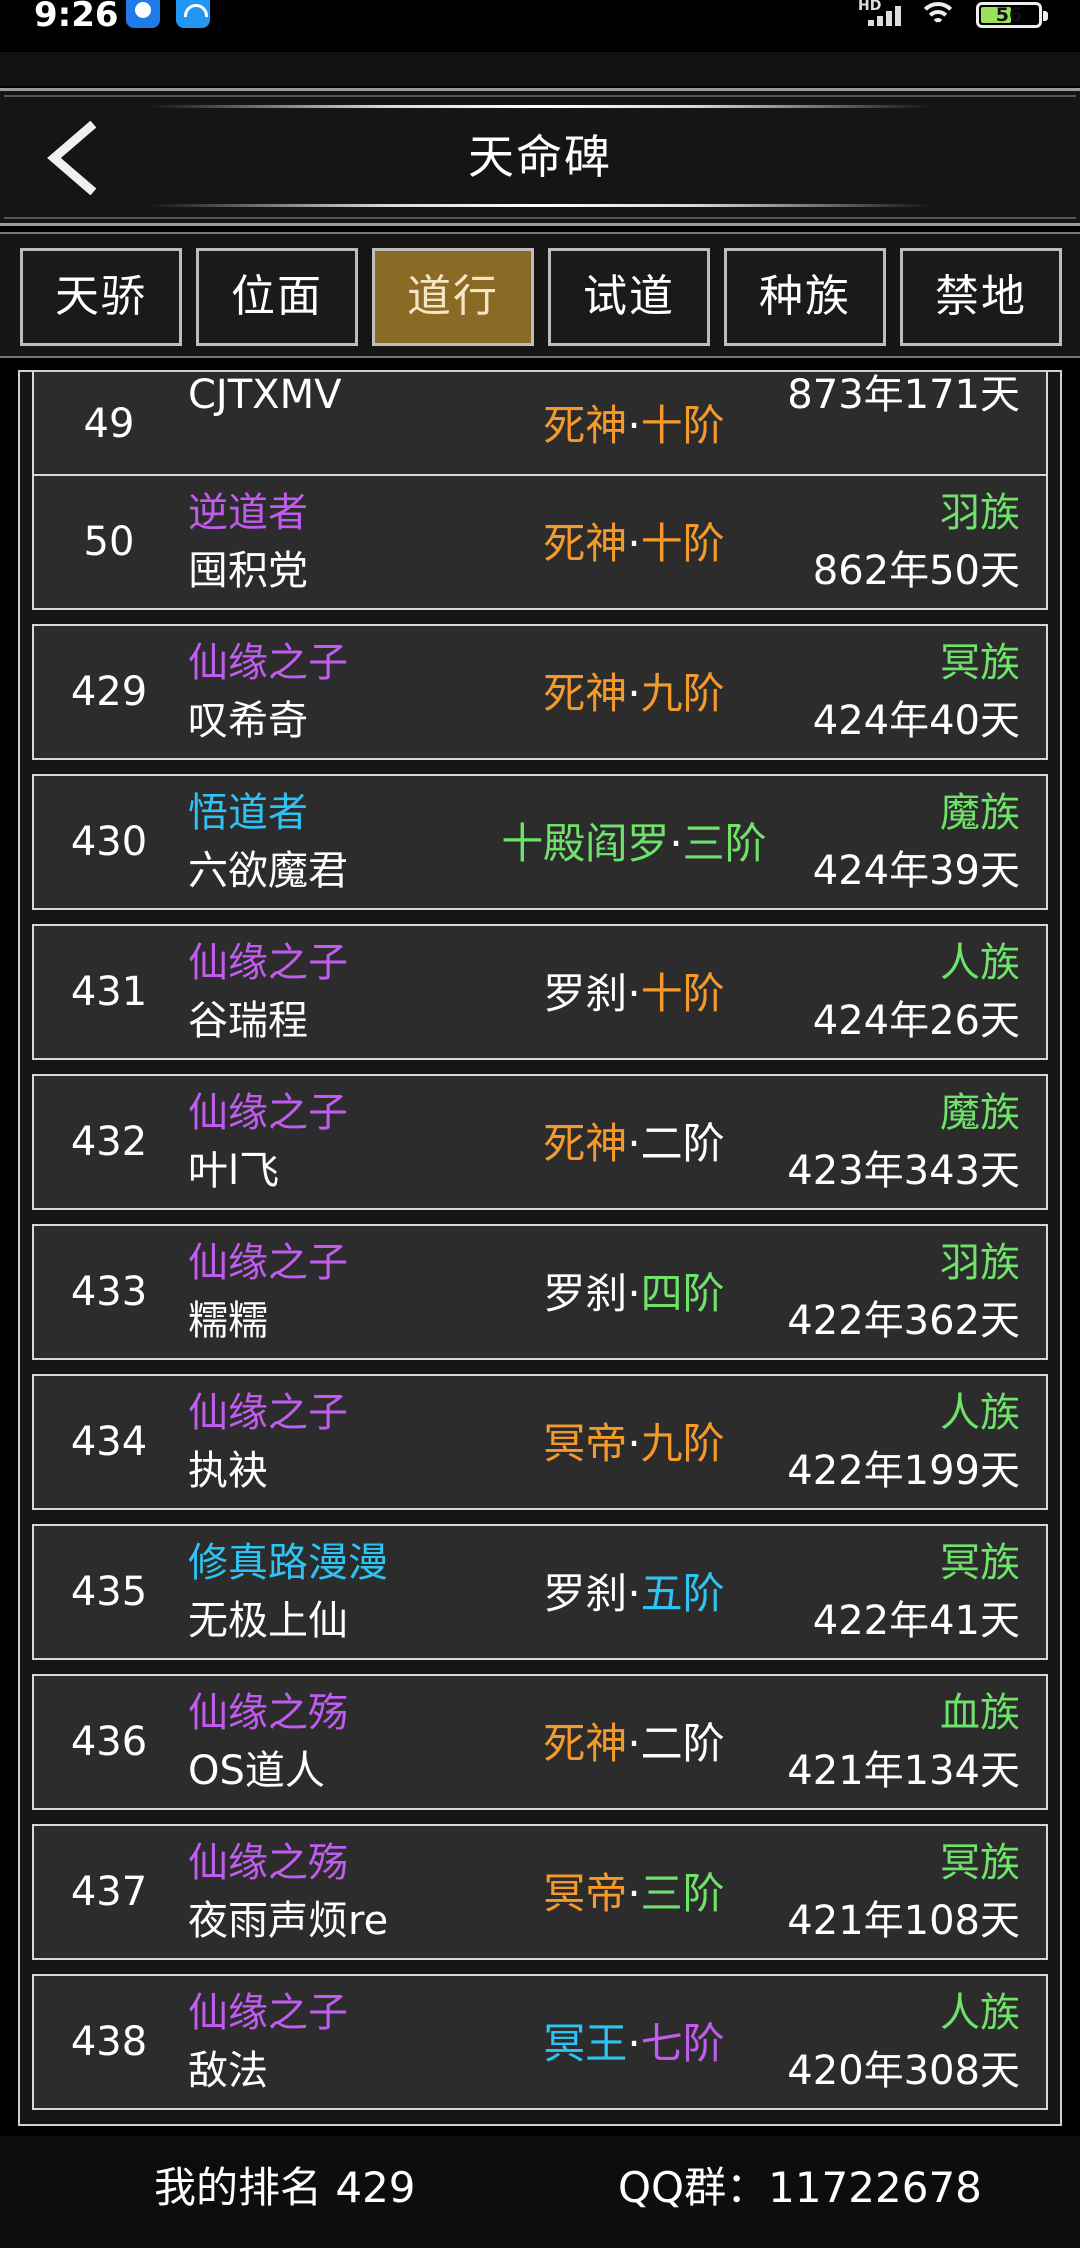  Describe the element at coordinates (277, 297) in the screenshot. I see `tab-weimian: 位面` at that location.